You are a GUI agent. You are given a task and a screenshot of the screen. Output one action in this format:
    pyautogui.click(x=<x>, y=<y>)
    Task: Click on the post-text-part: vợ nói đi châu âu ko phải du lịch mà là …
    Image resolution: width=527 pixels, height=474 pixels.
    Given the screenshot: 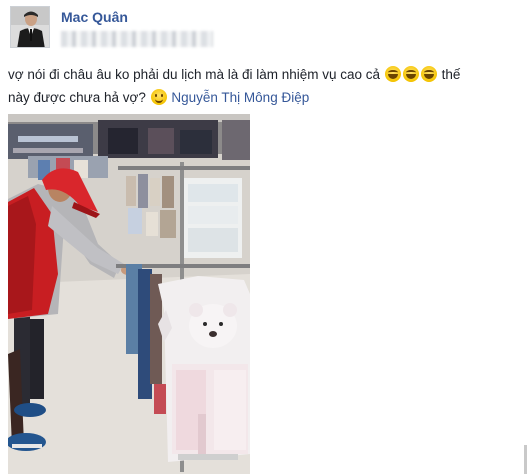 What is the action you would take?
    pyautogui.click(x=194, y=74)
    